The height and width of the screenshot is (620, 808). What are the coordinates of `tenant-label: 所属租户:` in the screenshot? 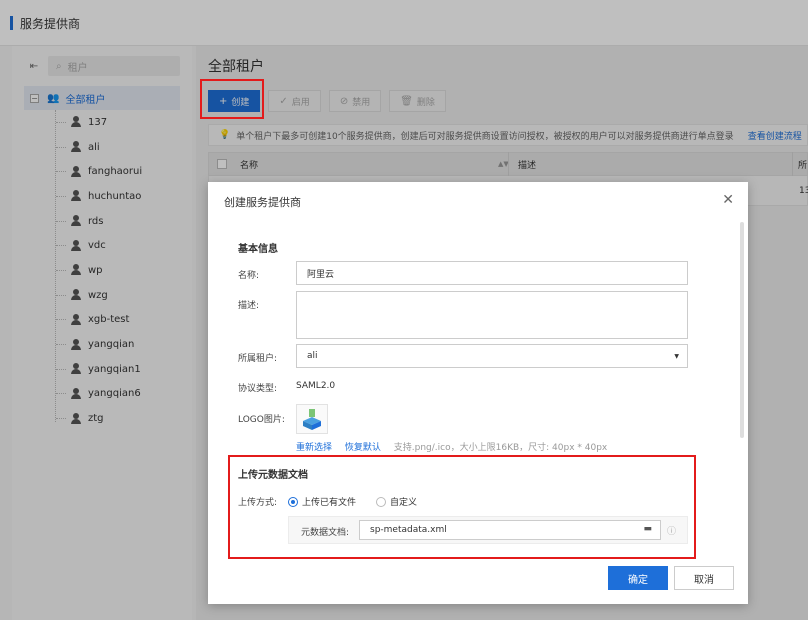 It's located at (258, 359).